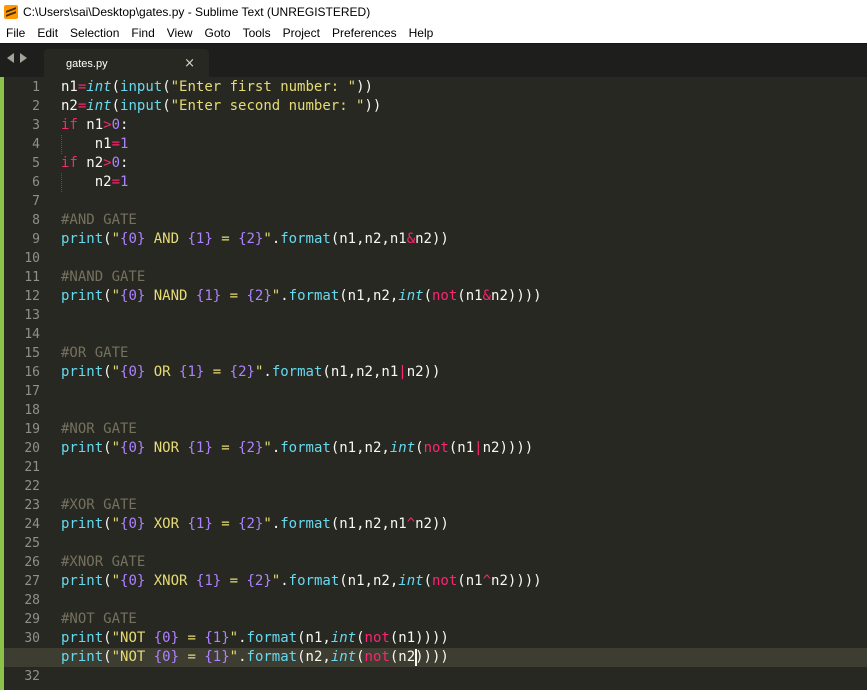  I want to click on code-token: NOR, so click(166, 448).